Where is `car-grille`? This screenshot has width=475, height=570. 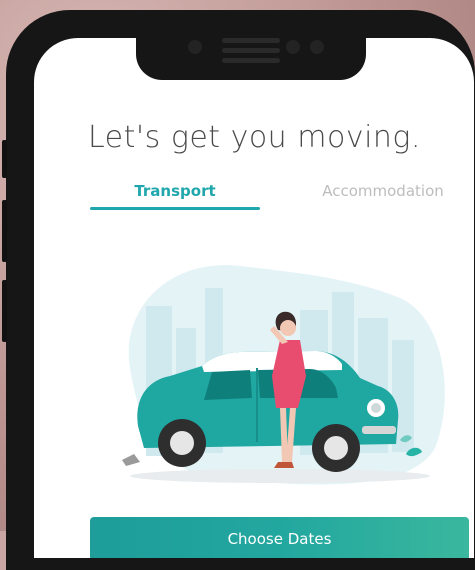 car-grille is located at coordinates (379, 430).